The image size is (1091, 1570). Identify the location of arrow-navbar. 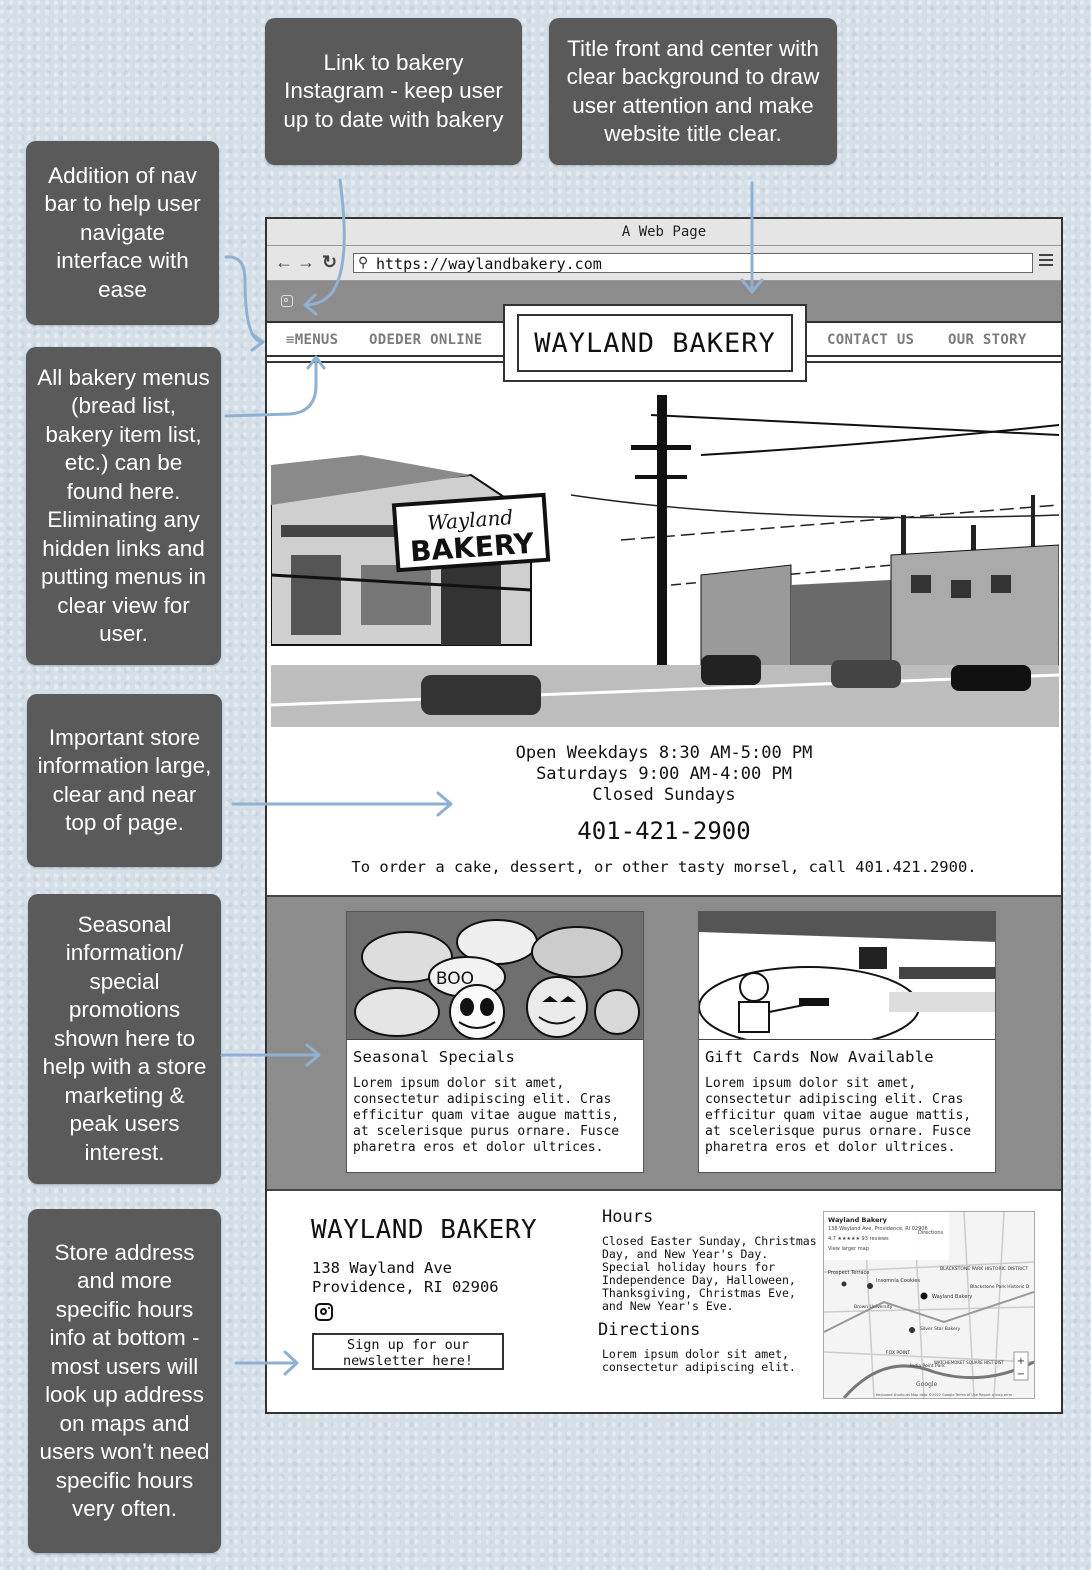
(244, 299).